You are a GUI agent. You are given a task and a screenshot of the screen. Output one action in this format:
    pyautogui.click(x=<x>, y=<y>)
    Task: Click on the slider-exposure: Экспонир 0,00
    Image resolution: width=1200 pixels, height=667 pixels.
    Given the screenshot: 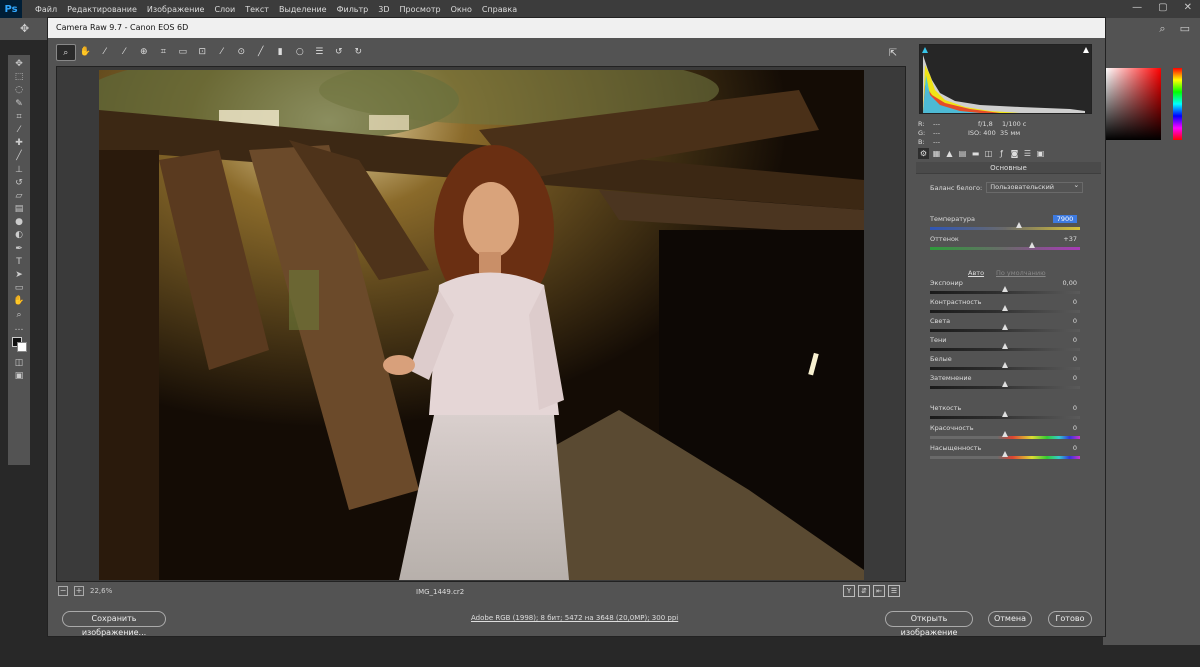 What is the action you would take?
    pyautogui.click(x=1005, y=289)
    